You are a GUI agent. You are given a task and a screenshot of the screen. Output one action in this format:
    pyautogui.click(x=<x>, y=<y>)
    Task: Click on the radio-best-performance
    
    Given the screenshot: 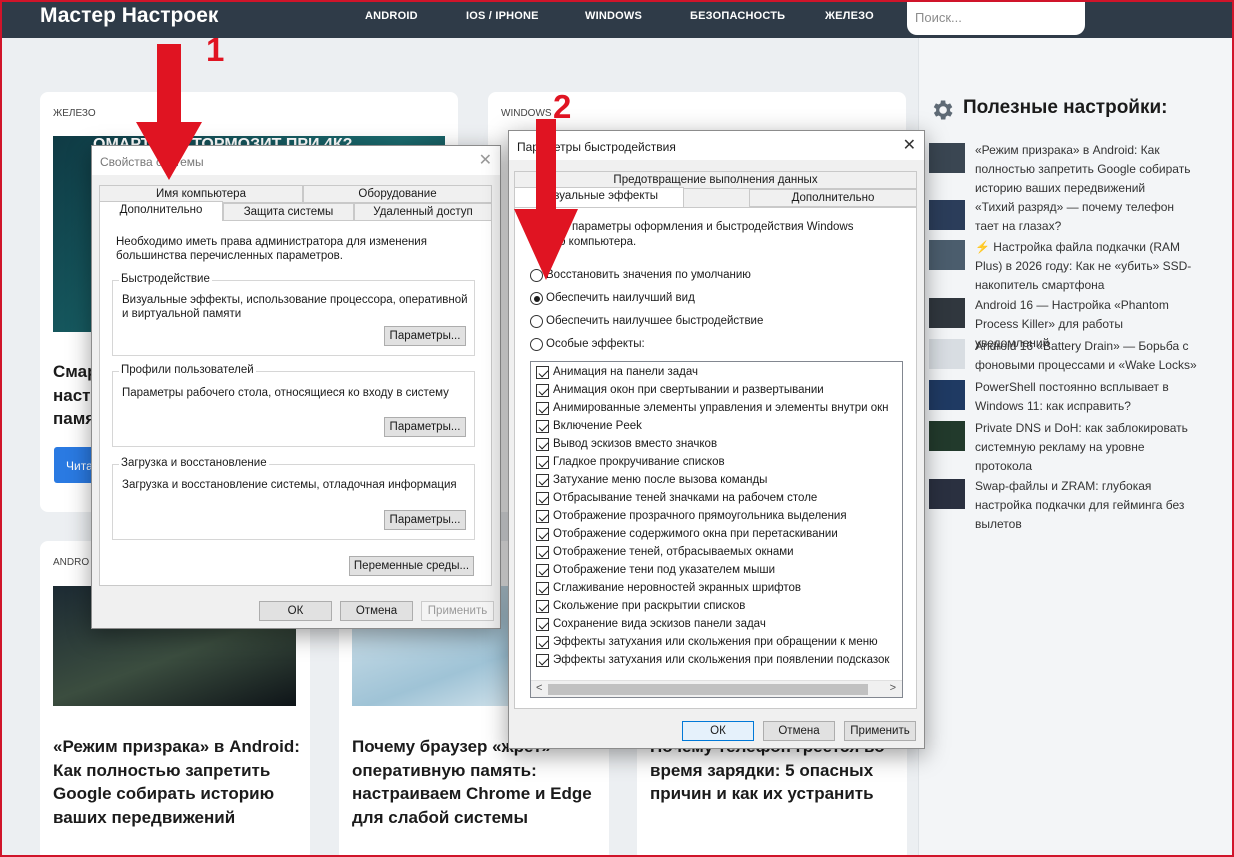 What is the action you would take?
    pyautogui.click(x=536, y=321)
    